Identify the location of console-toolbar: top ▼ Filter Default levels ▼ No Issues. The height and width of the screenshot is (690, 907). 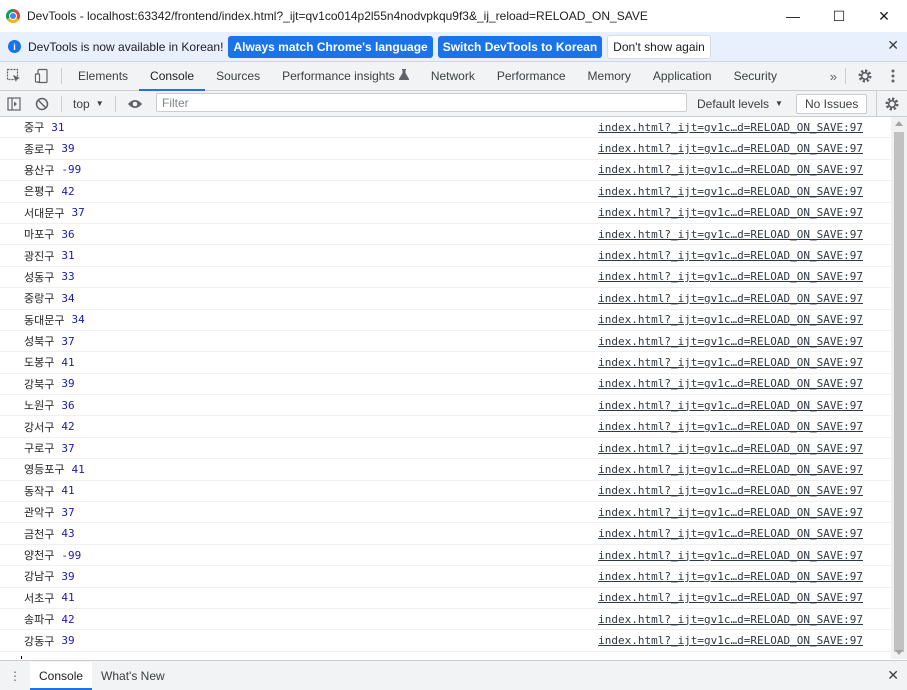
(453, 104).